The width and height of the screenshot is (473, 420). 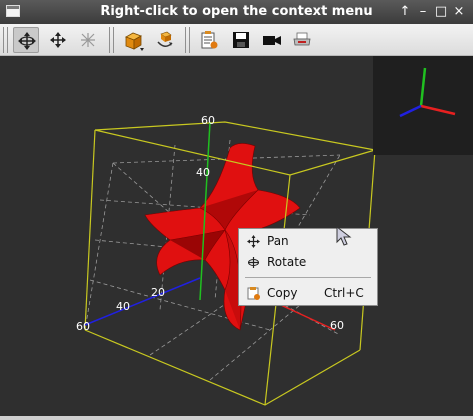 I want to click on axes-gizmo-icon, so click(x=427, y=92).